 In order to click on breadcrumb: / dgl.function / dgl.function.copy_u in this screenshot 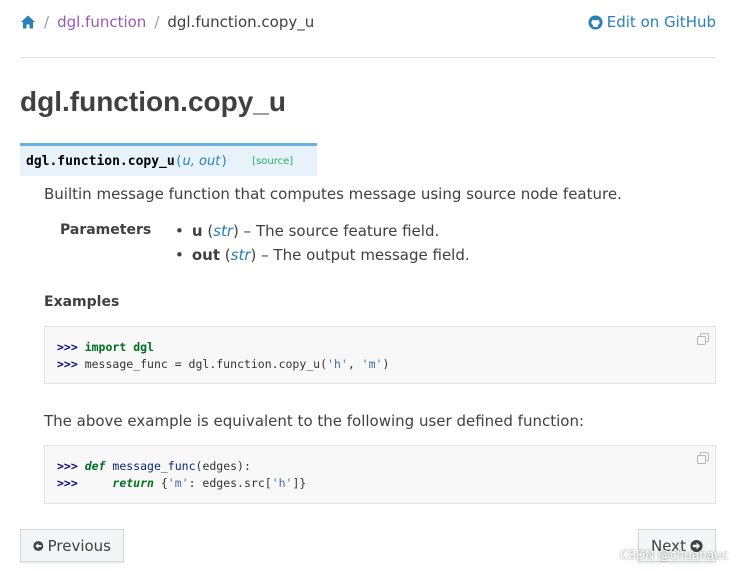, I will do `click(167, 22)`.